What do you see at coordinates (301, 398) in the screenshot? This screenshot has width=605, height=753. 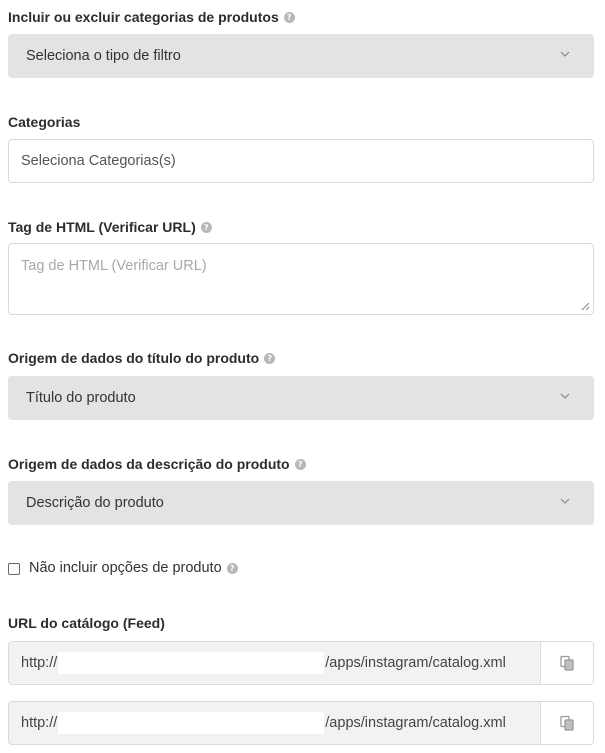 I see `title-source-select: Título do produto` at bounding box center [301, 398].